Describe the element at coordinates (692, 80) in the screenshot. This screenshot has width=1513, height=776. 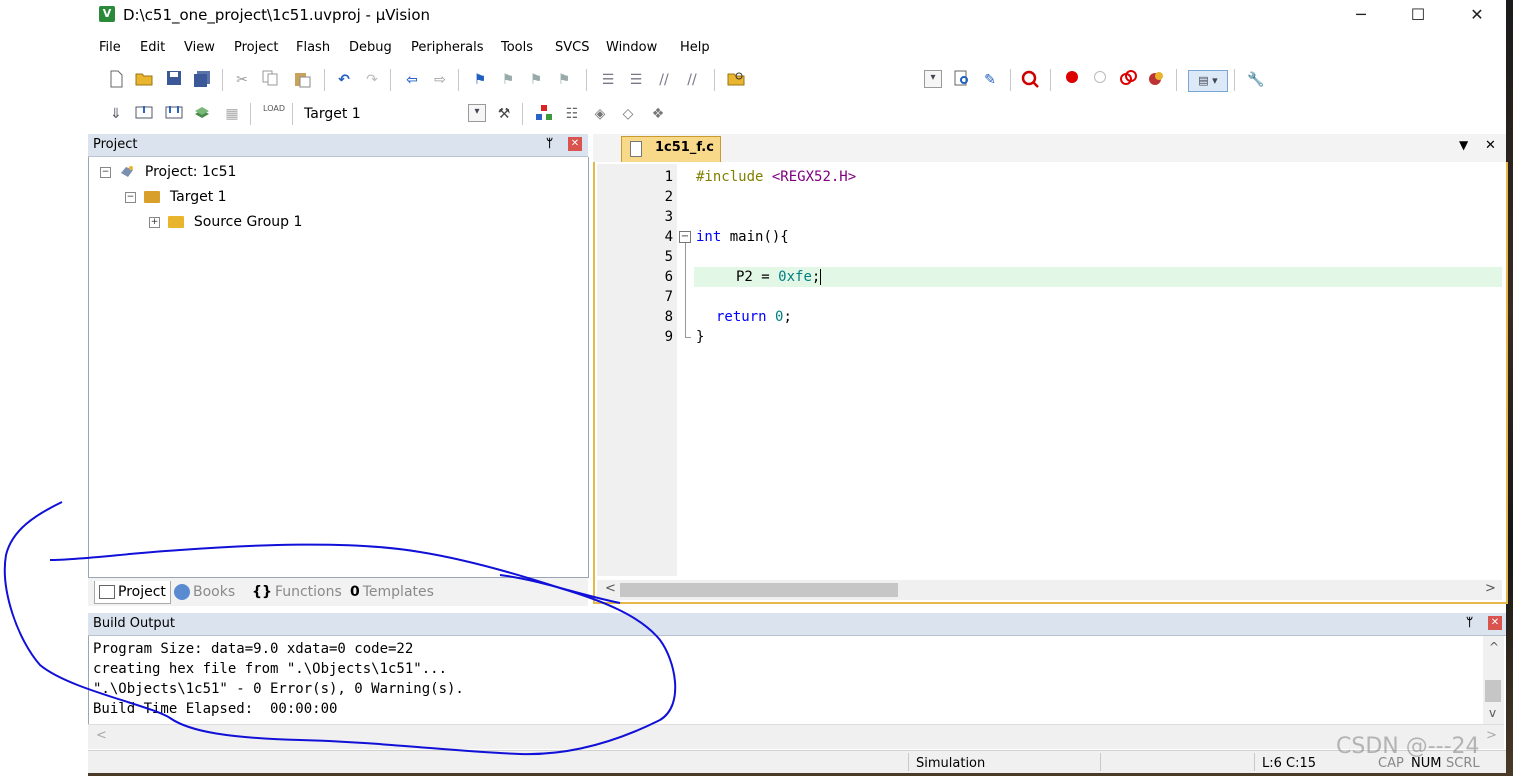
I see `uncomment-icon: //` at that location.